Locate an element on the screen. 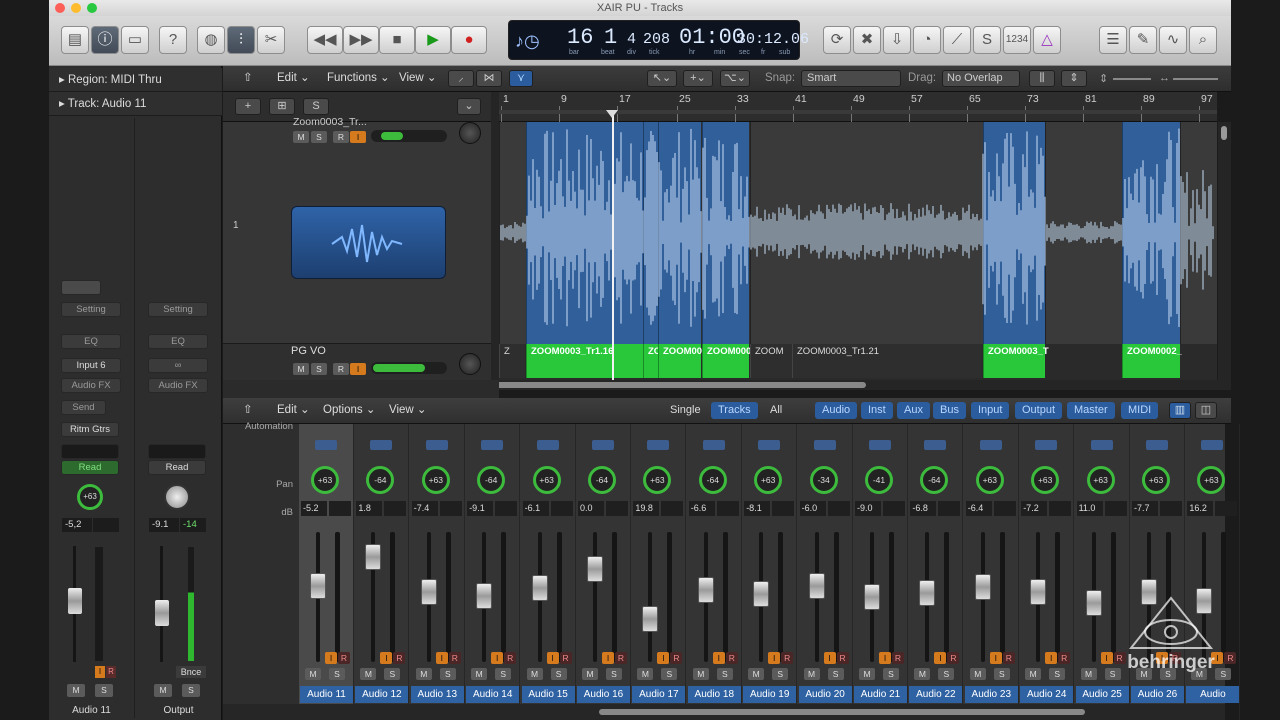 The height and width of the screenshot is (720, 1280). track-header-row: Zoom0003_Tr... M S R I 1 is located at coordinates (357, 230).